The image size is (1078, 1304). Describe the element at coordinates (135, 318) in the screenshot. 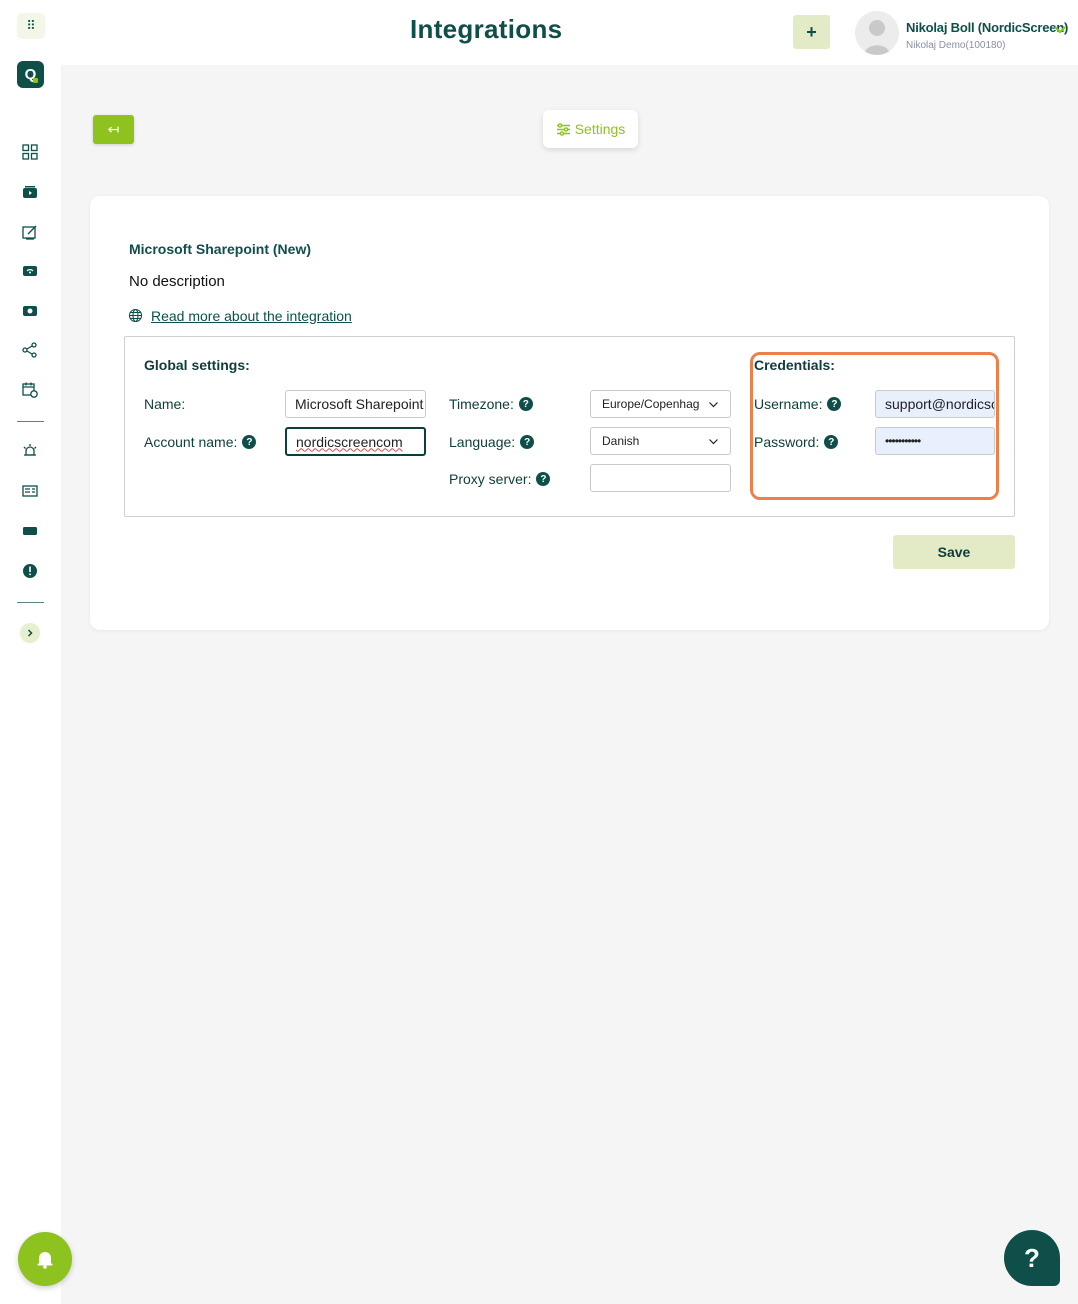

I see `globe-icon` at that location.